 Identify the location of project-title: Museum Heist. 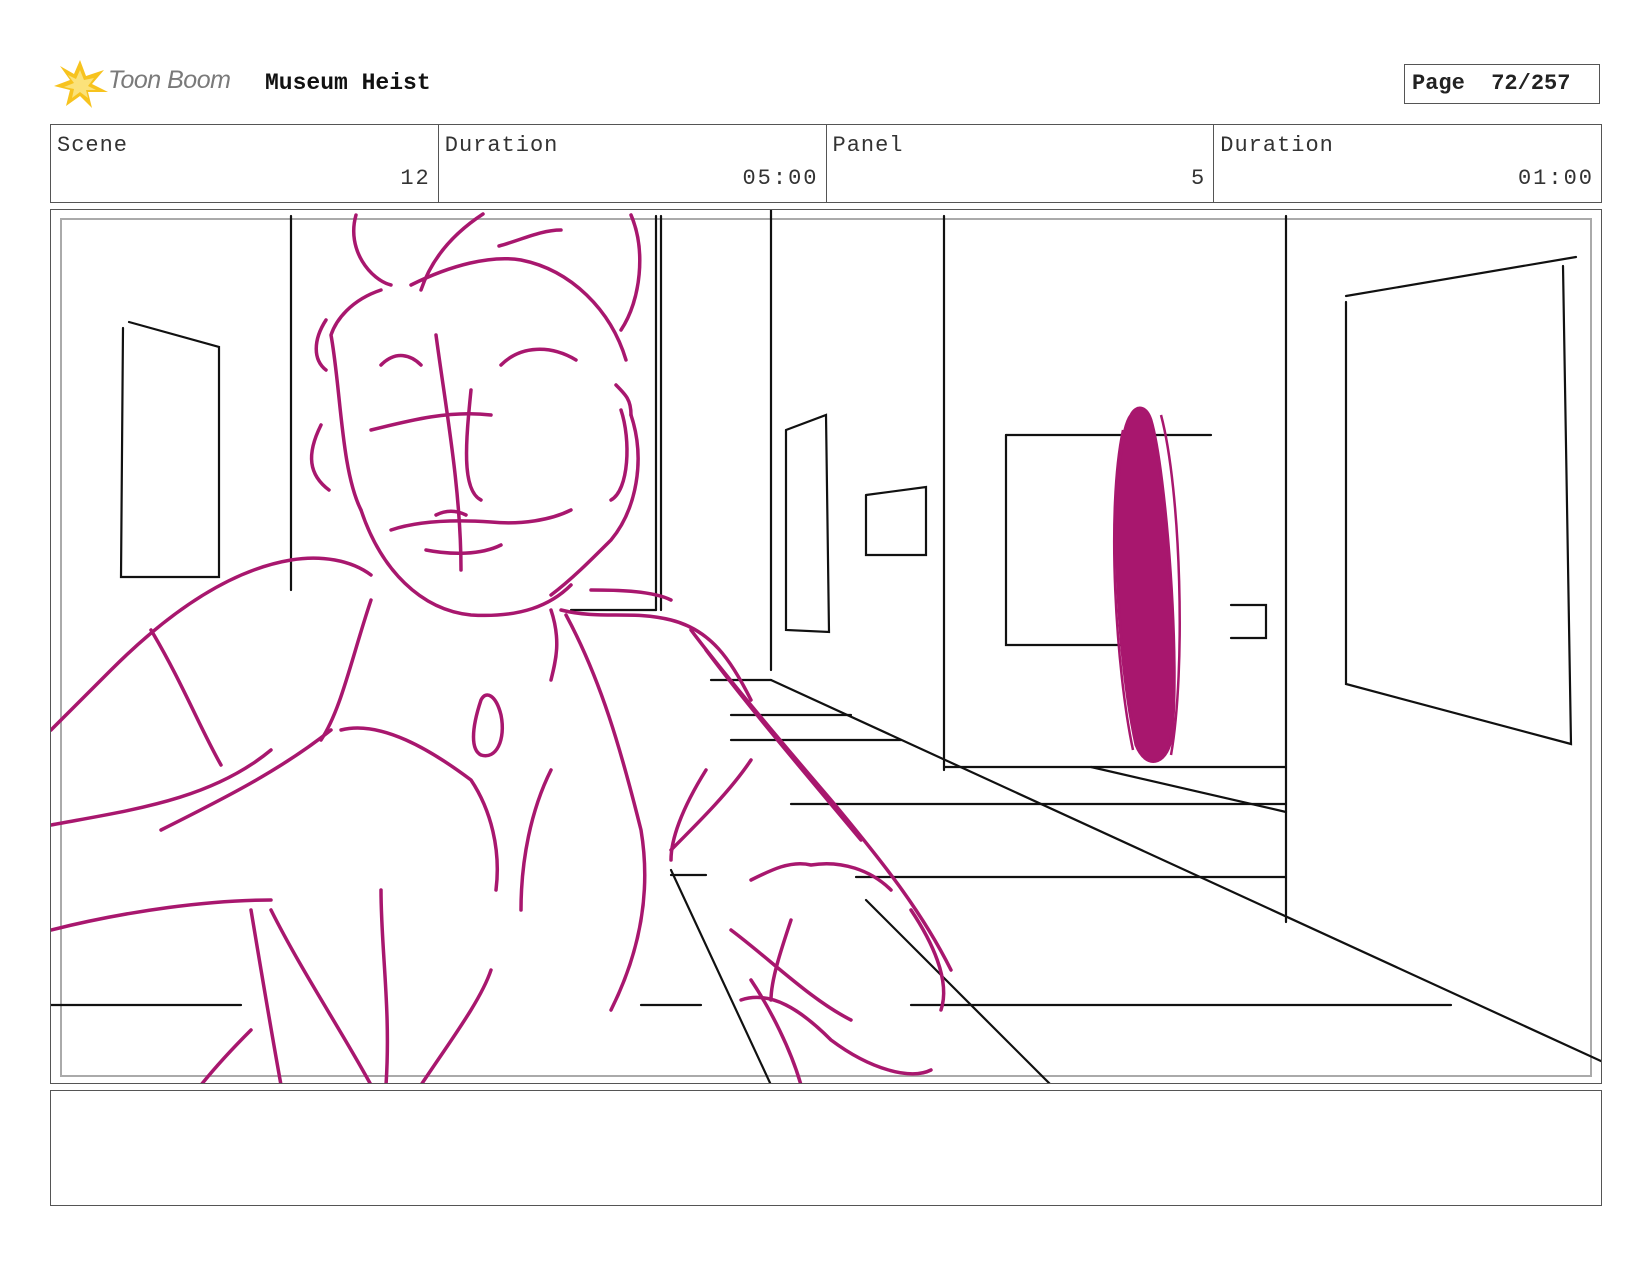
(348, 83).